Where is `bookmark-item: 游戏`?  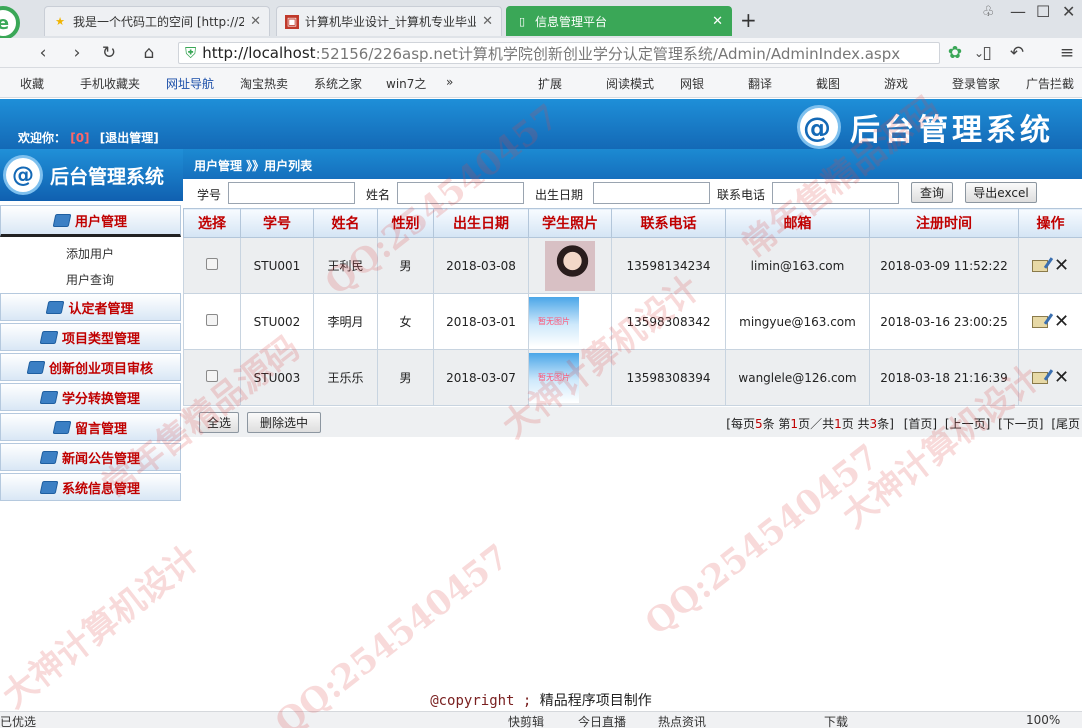
bookmark-item: 游戏 is located at coordinates (896, 83).